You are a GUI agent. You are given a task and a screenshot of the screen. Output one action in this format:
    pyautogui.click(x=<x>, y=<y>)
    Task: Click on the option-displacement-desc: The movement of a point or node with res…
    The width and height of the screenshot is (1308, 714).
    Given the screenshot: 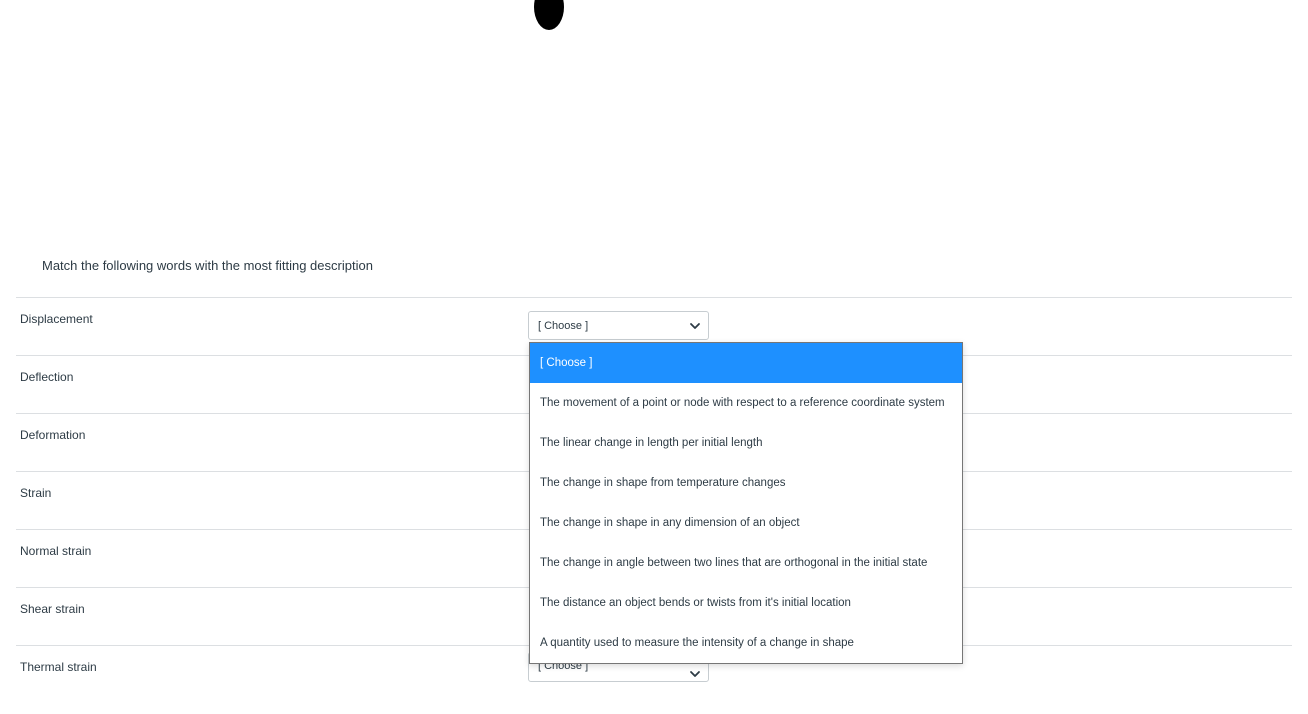 What is the action you would take?
    pyautogui.click(x=746, y=403)
    